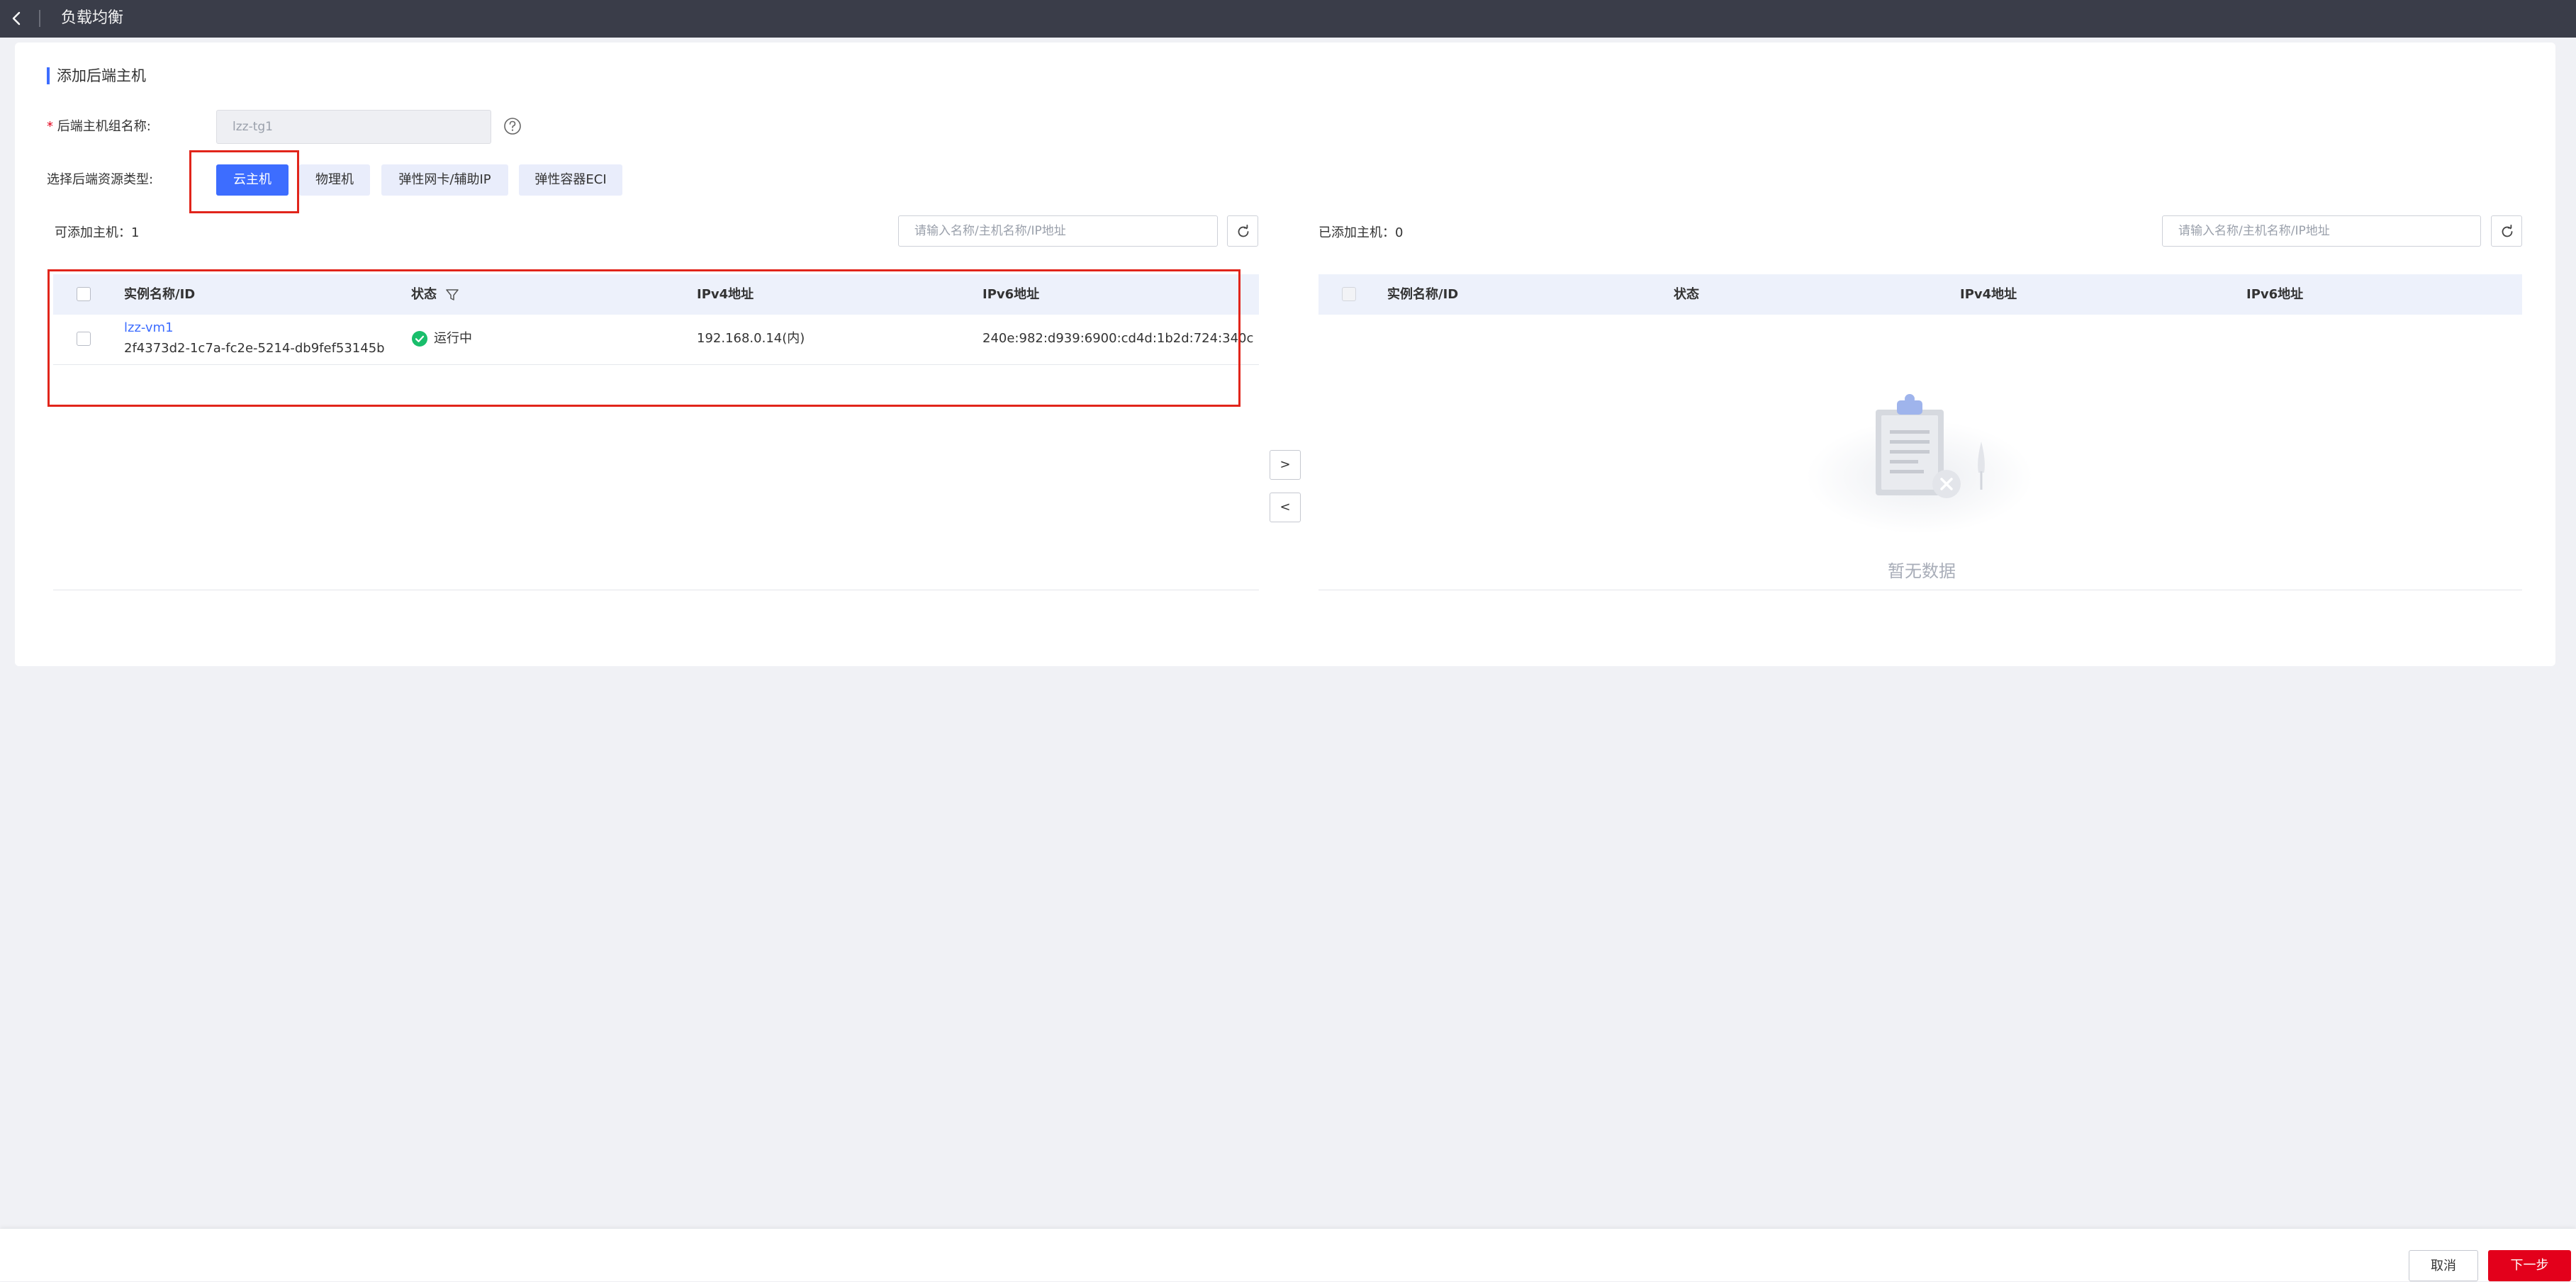  Describe the element at coordinates (1920, 294) in the screenshot. I see `added-table-header: 实例名称/ID 状态 IPv4地址 IPv6地址` at that location.